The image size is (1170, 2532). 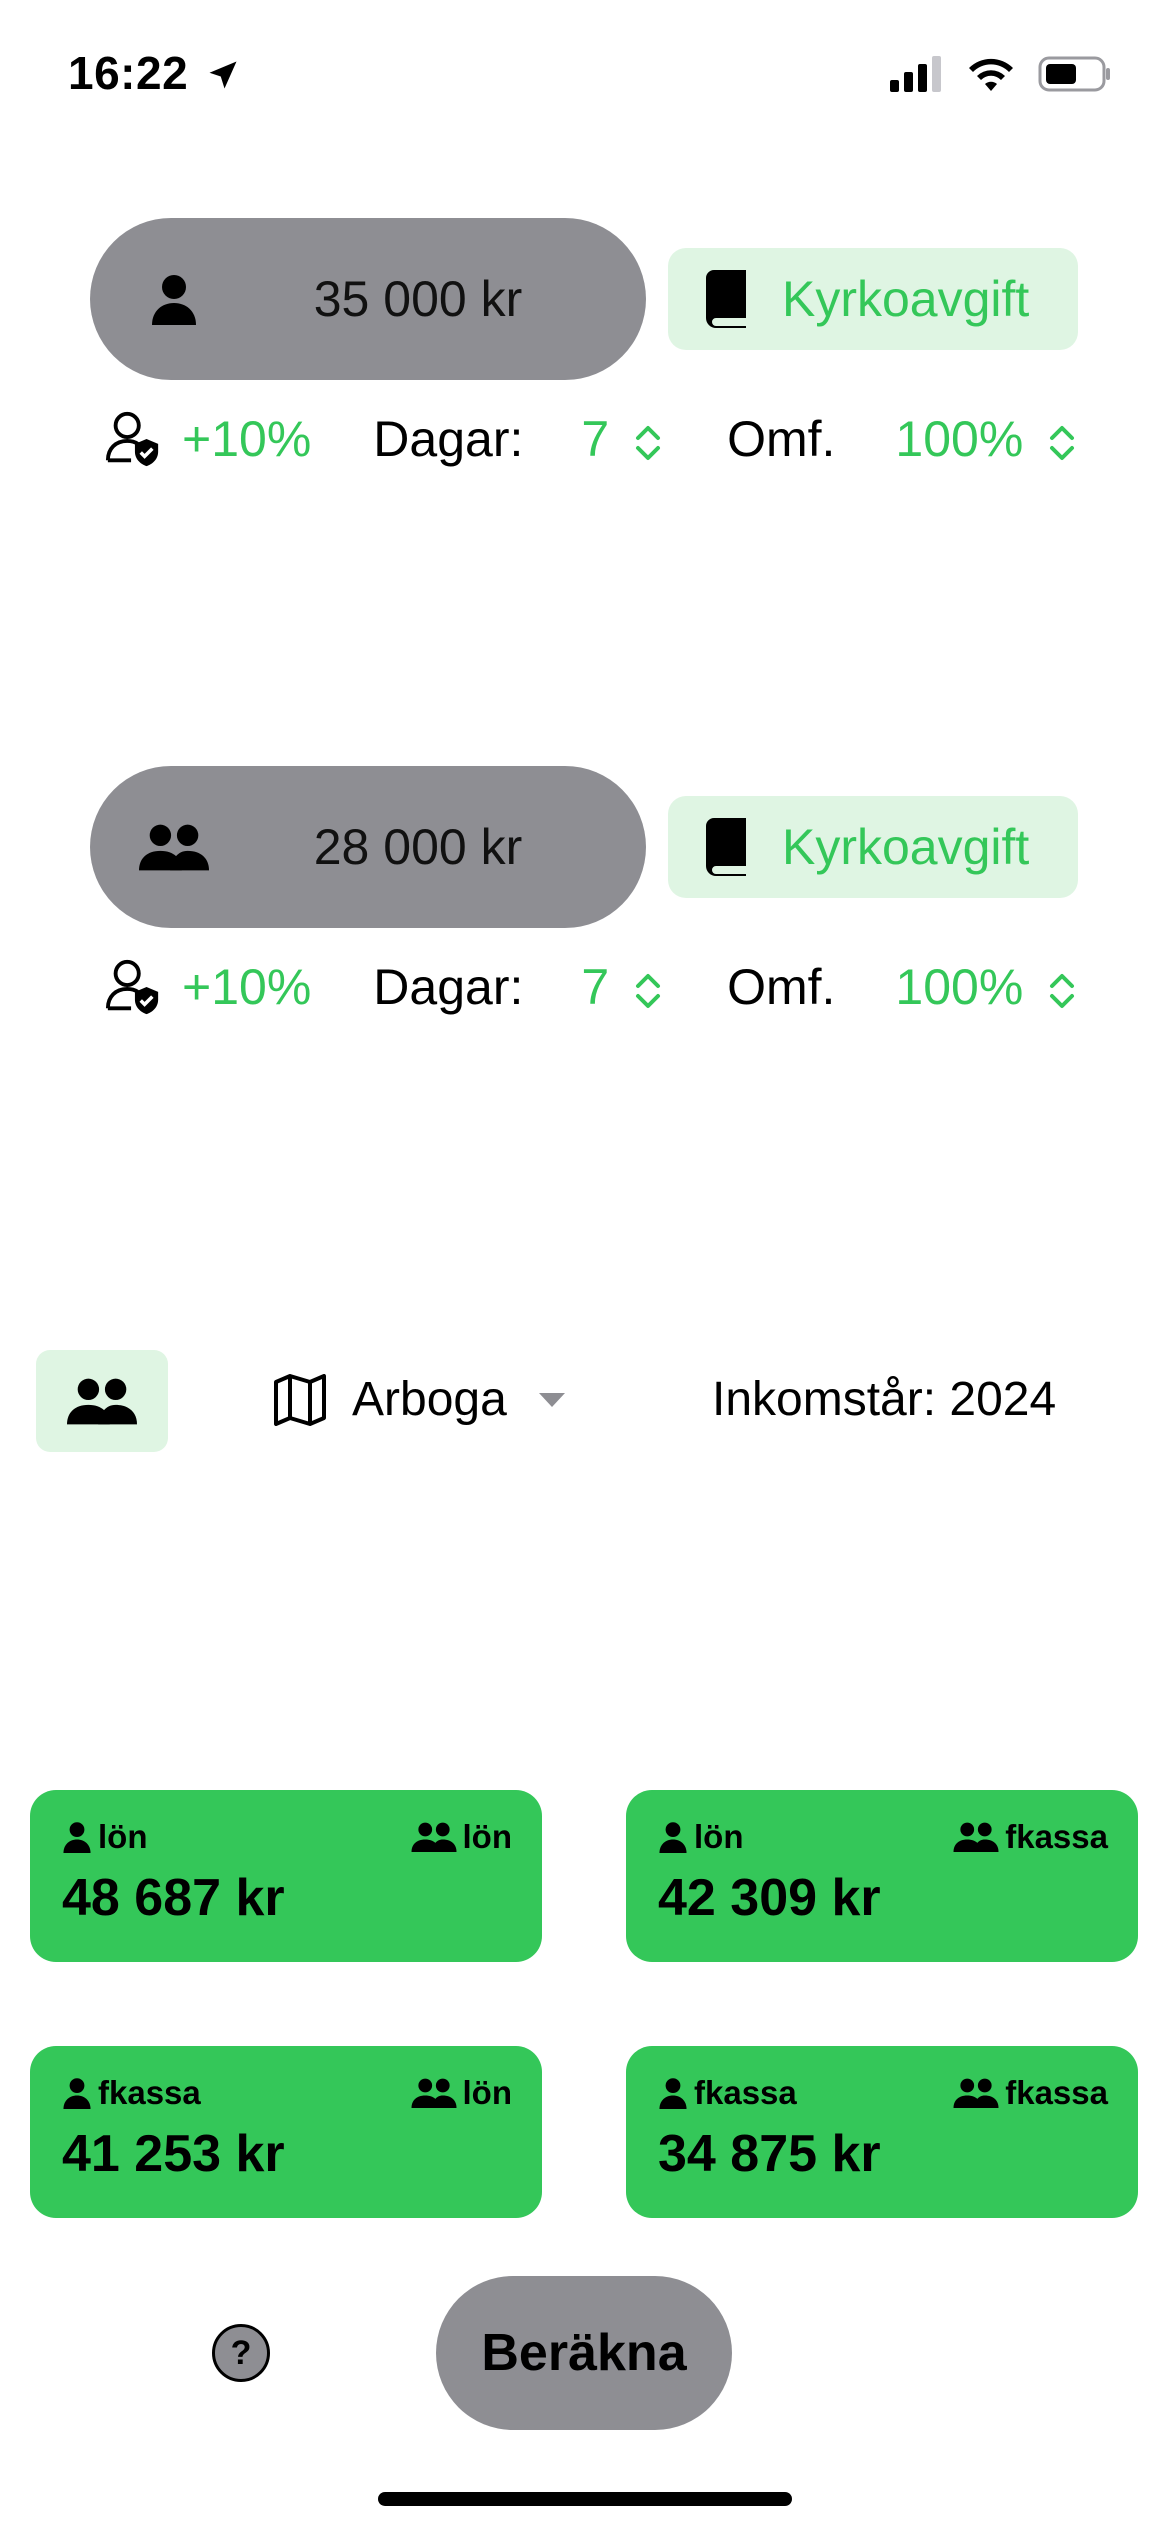 I want to click on salary-pill-person2: 28 000 kr, so click(x=368, y=847).